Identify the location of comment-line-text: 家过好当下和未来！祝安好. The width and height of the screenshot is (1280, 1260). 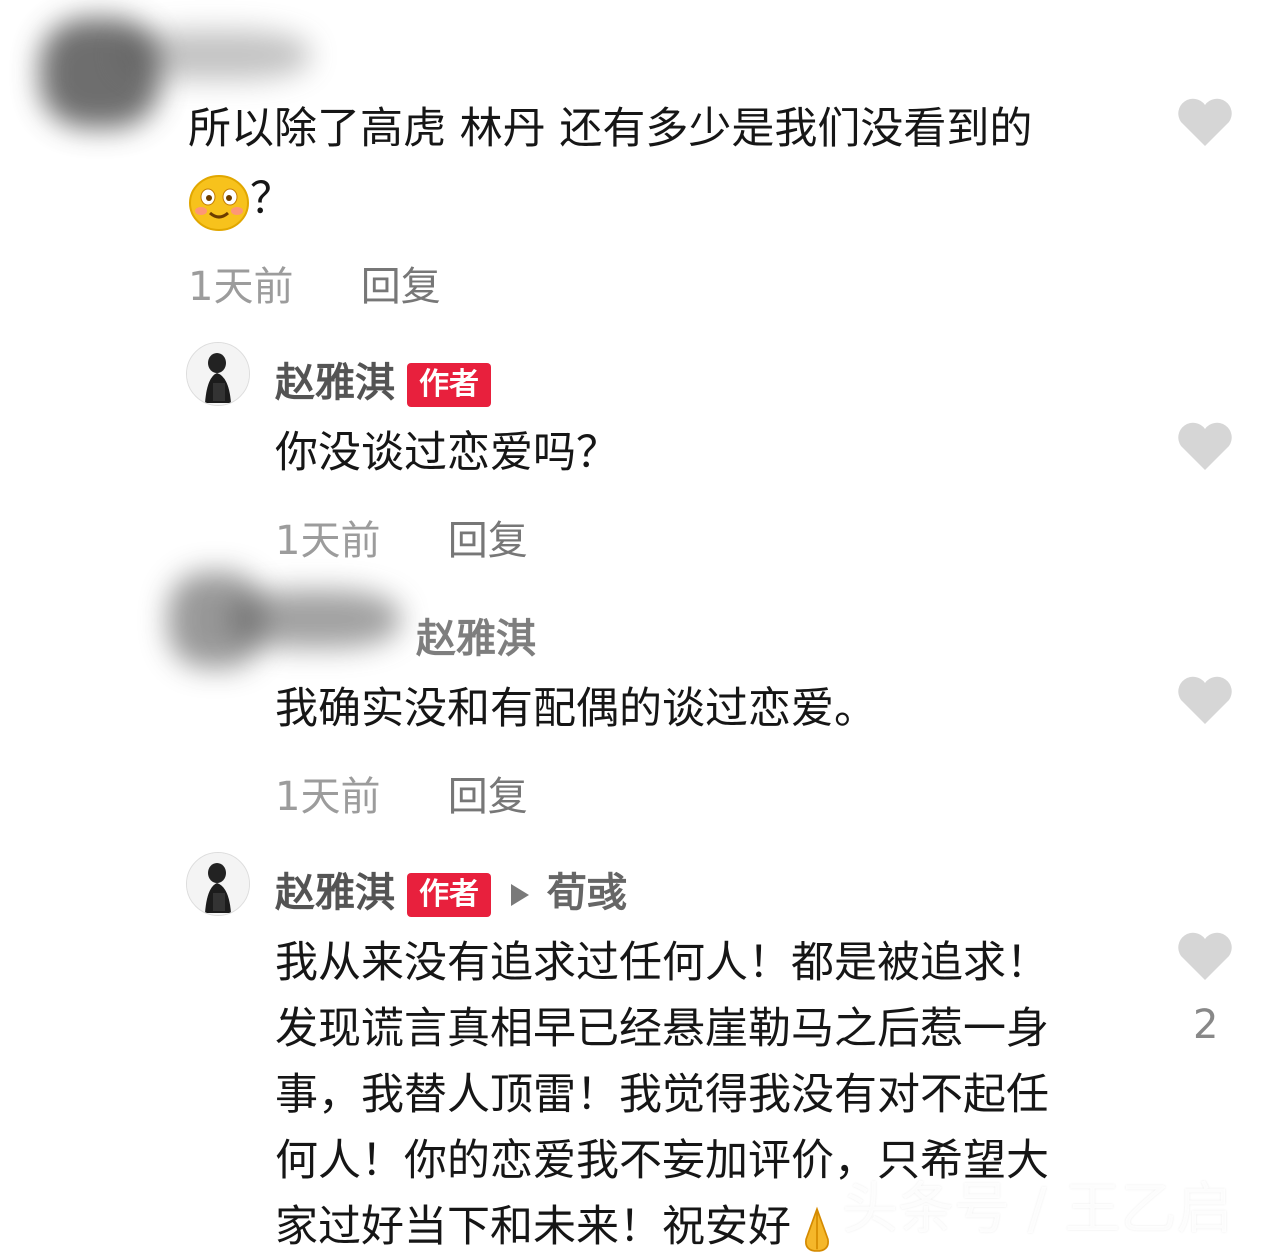
(533, 1227).